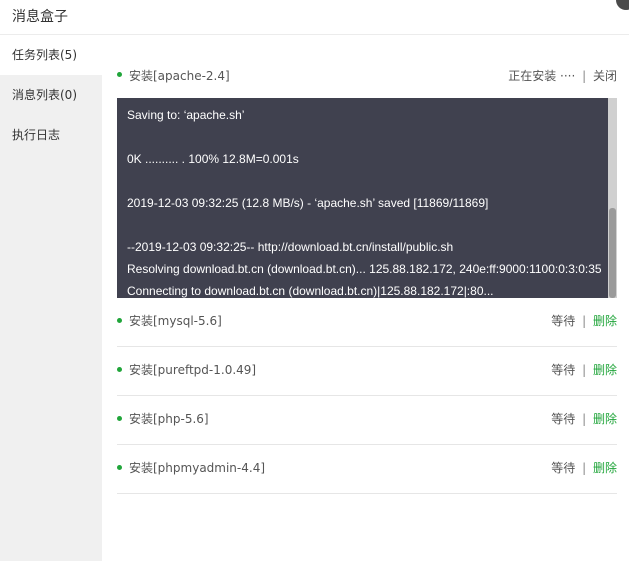  I want to click on log-line: Saving to: ‘apache.sh’, so click(186, 115).